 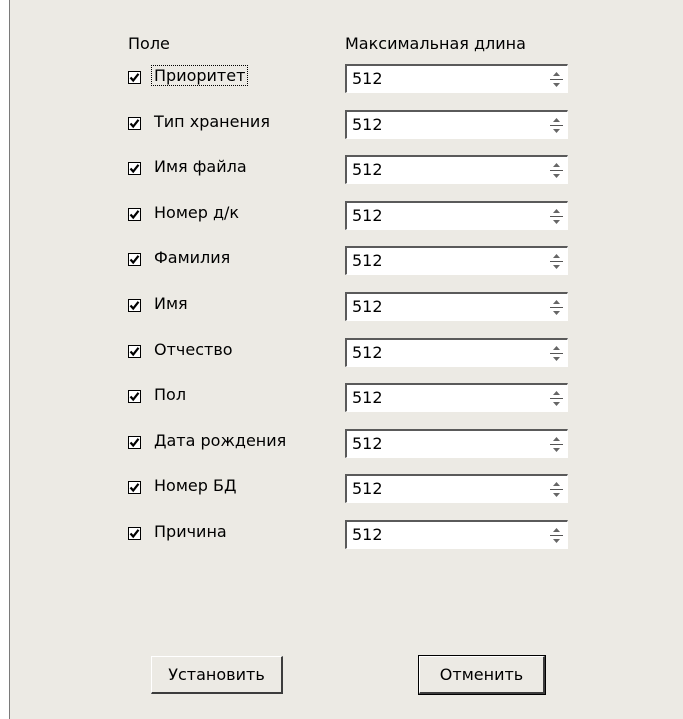 I want to click on field-row: Причина, so click(x=346, y=535).